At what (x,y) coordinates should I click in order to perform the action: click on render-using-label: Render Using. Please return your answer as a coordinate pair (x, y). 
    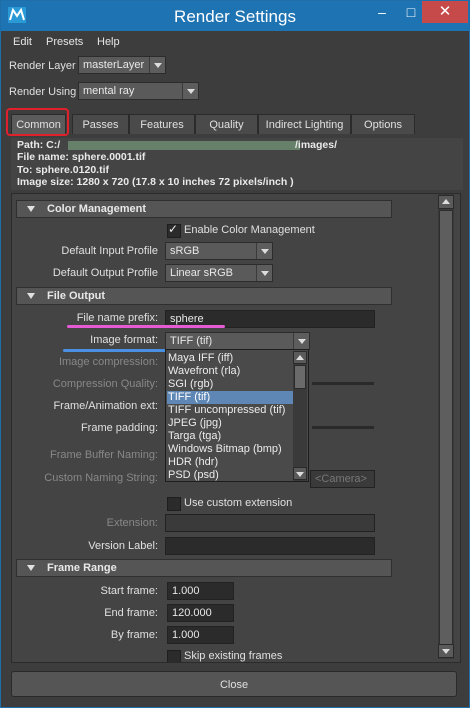
    Looking at the image, I should click on (43, 92).